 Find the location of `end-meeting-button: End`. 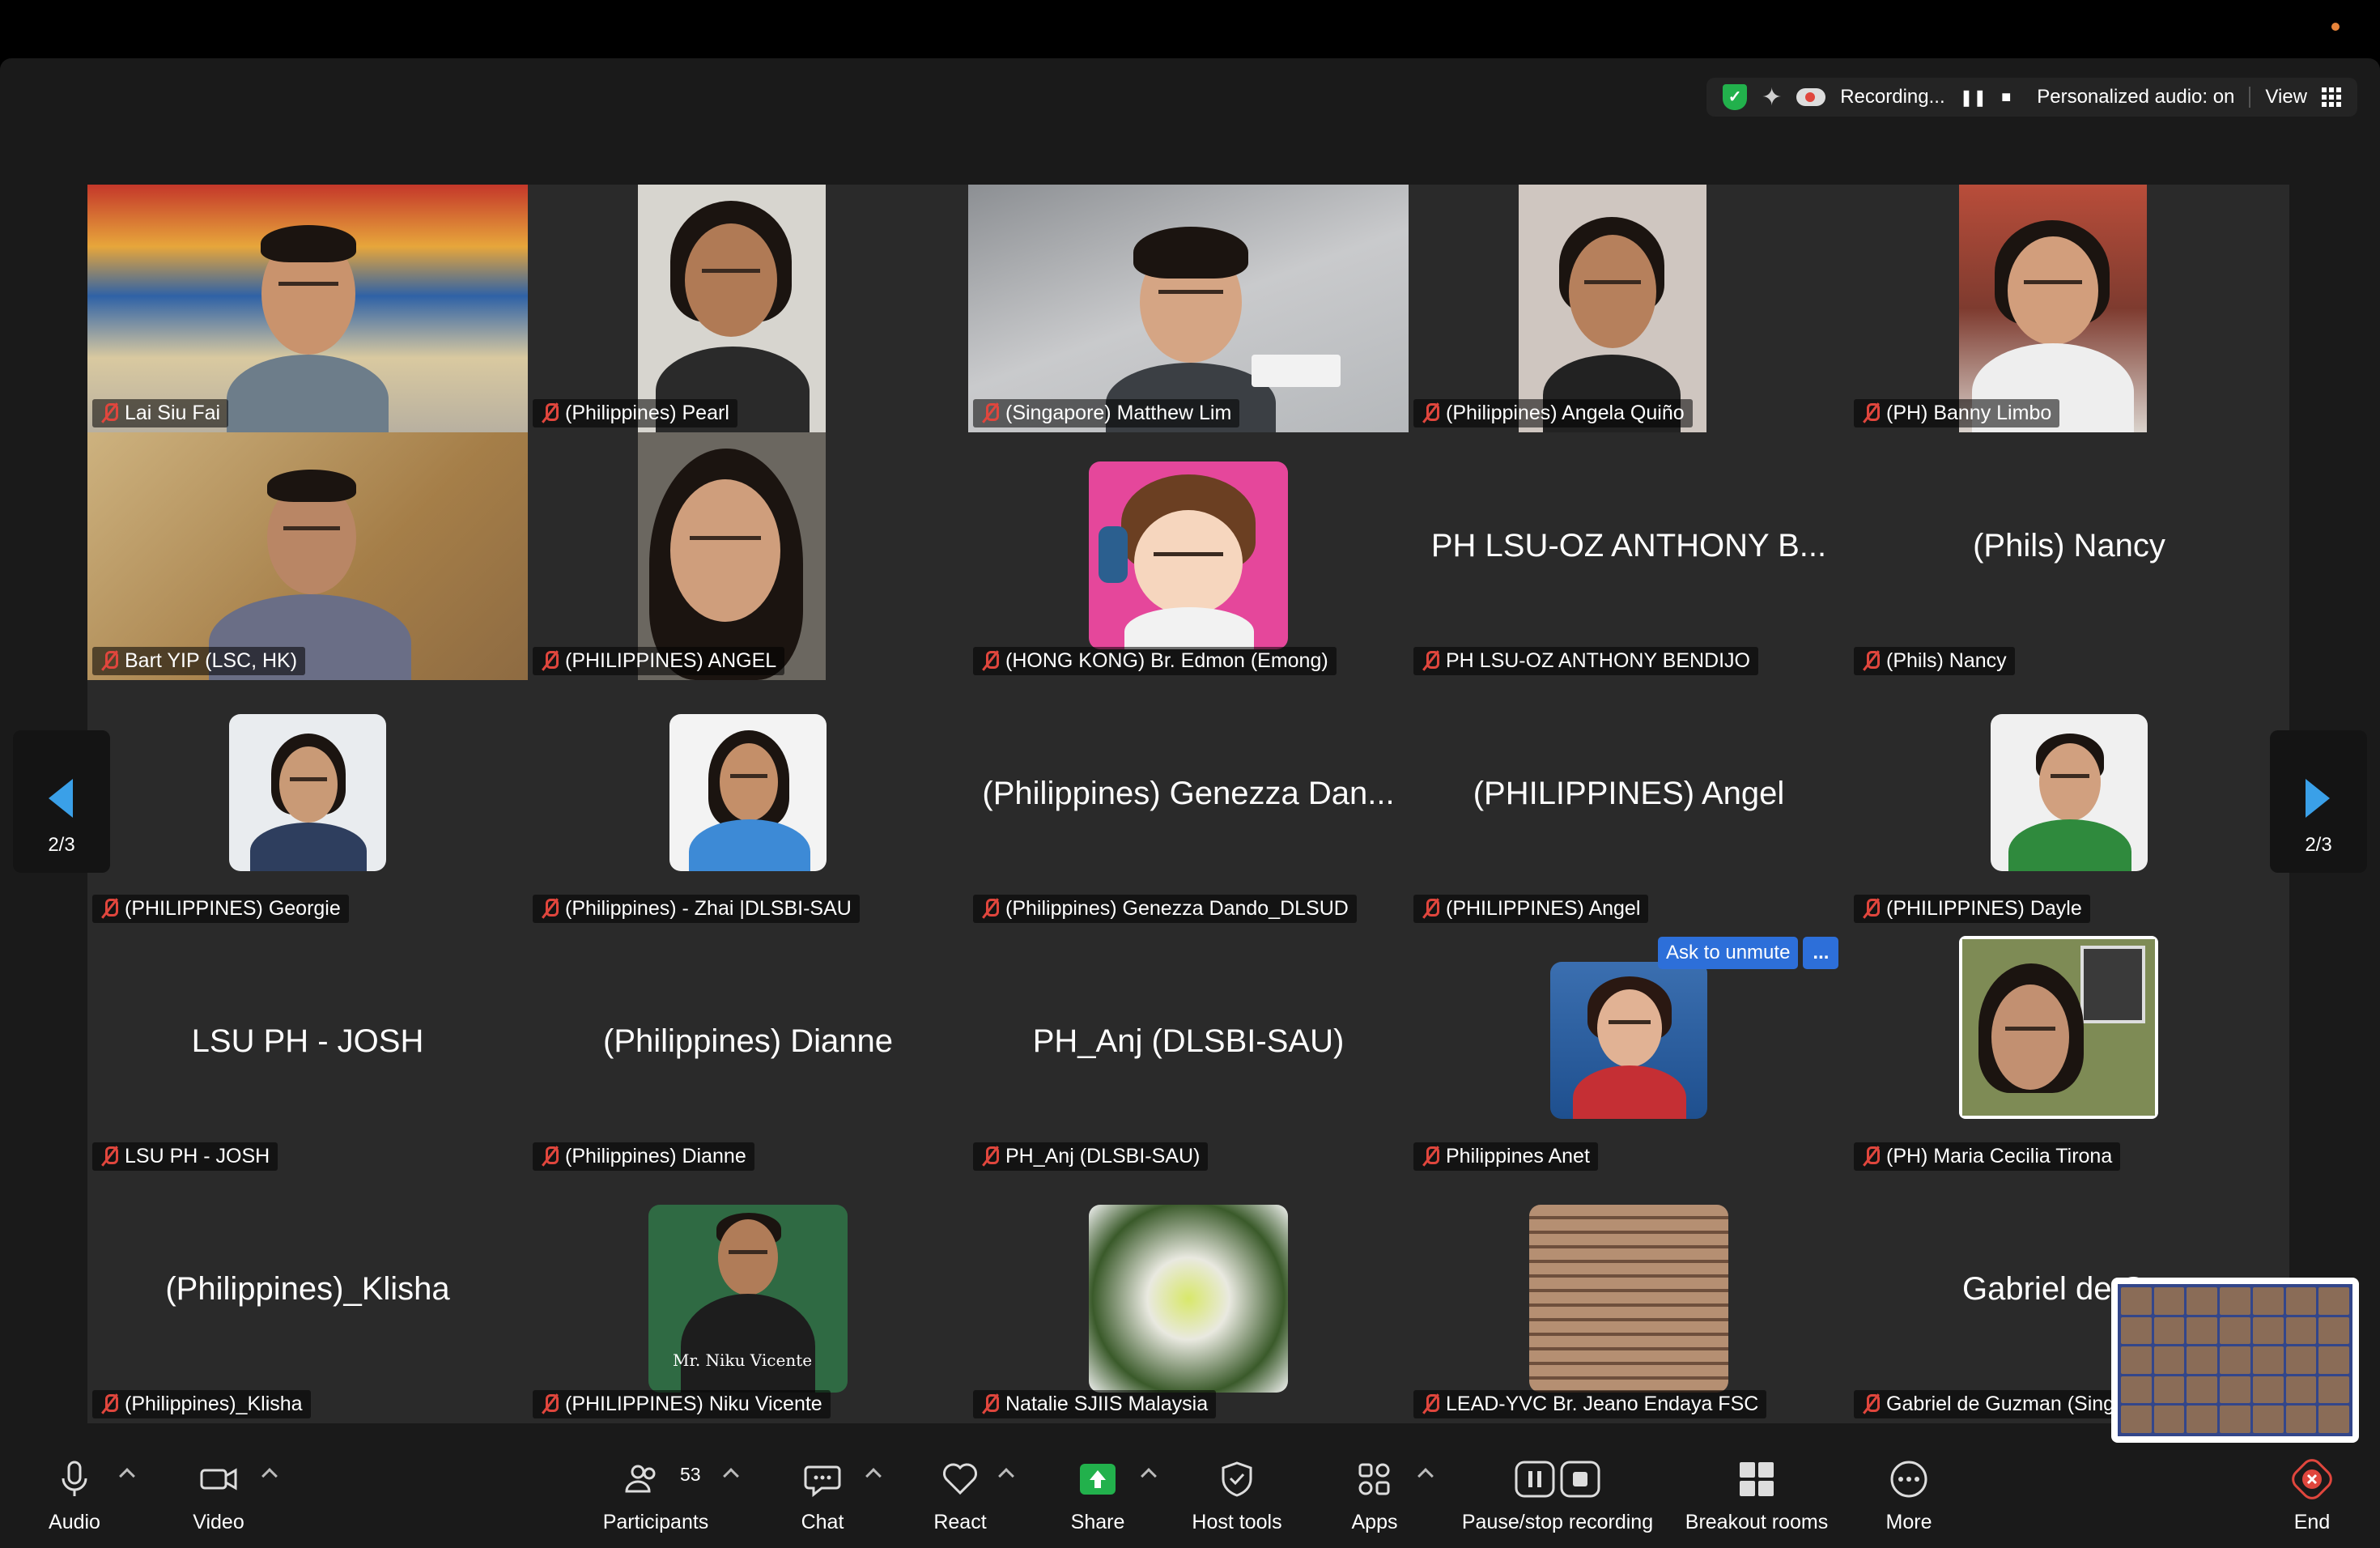

end-meeting-button: End is located at coordinates (2312, 1493).